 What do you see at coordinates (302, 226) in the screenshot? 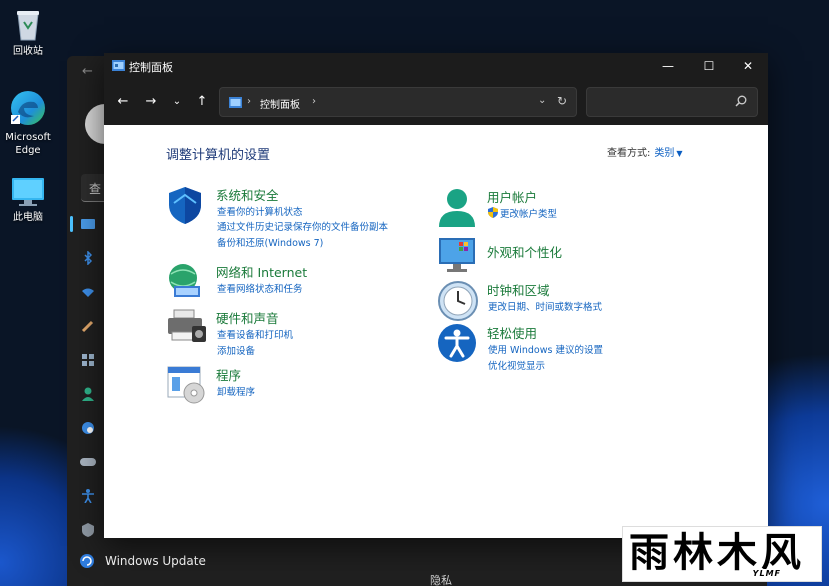
I see `category-link: 通过文件历史记录保存你的文件备份副本` at bounding box center [302, 226].